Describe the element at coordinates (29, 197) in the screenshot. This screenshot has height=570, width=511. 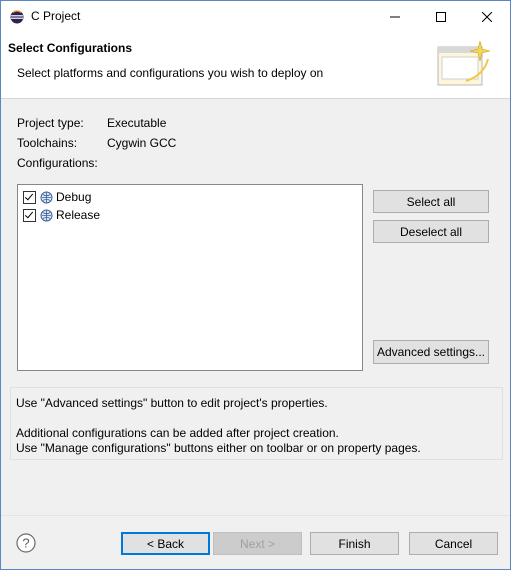
I see `debug-checkbox` at that location.